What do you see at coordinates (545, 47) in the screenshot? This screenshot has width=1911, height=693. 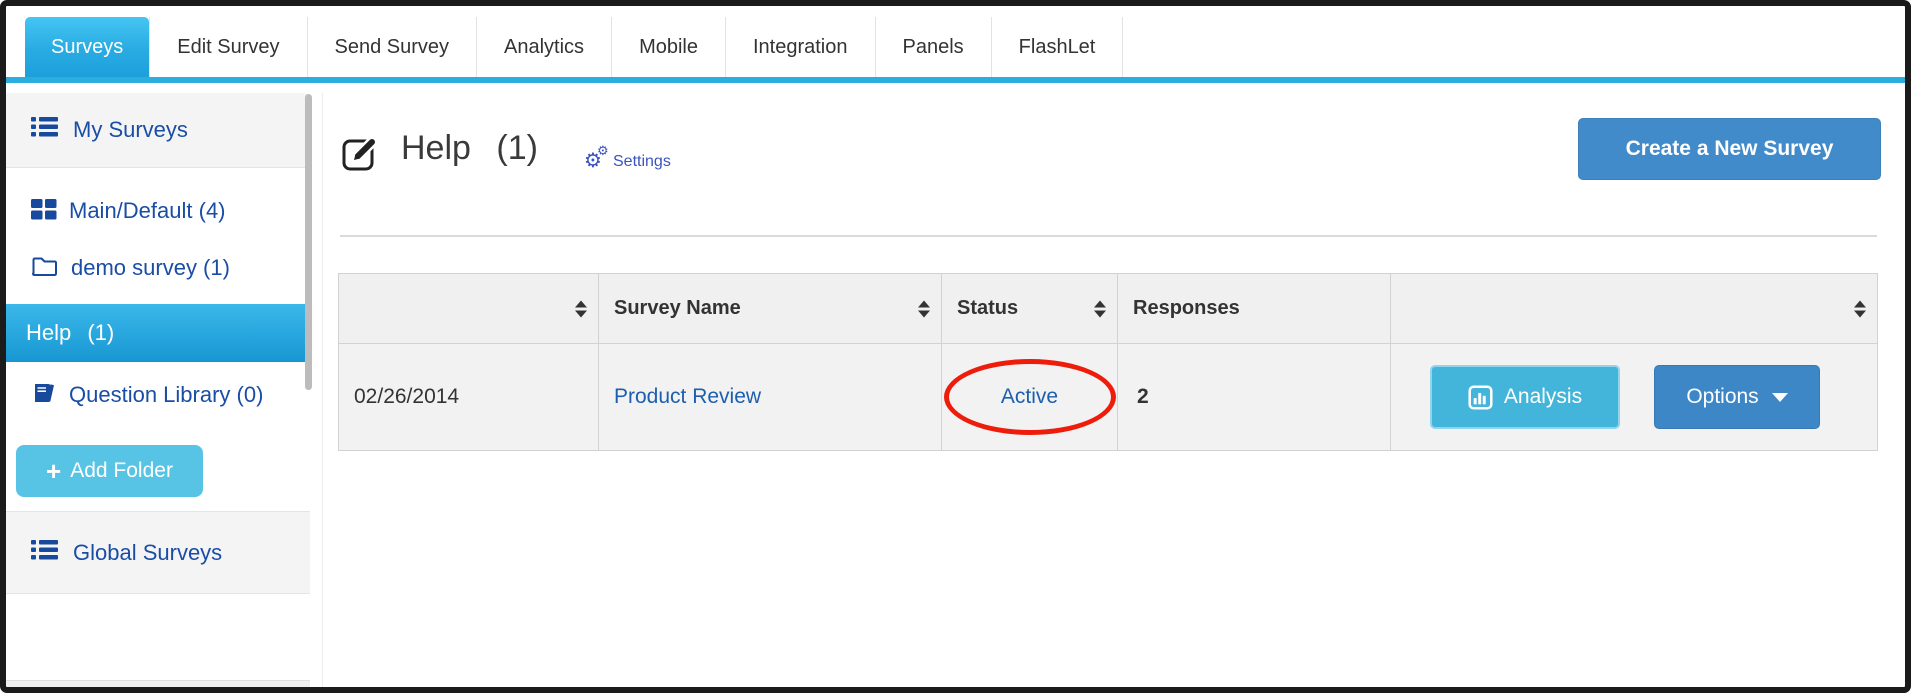 I see `tab-analytics: Analytics` at bounding box center [545, 47].